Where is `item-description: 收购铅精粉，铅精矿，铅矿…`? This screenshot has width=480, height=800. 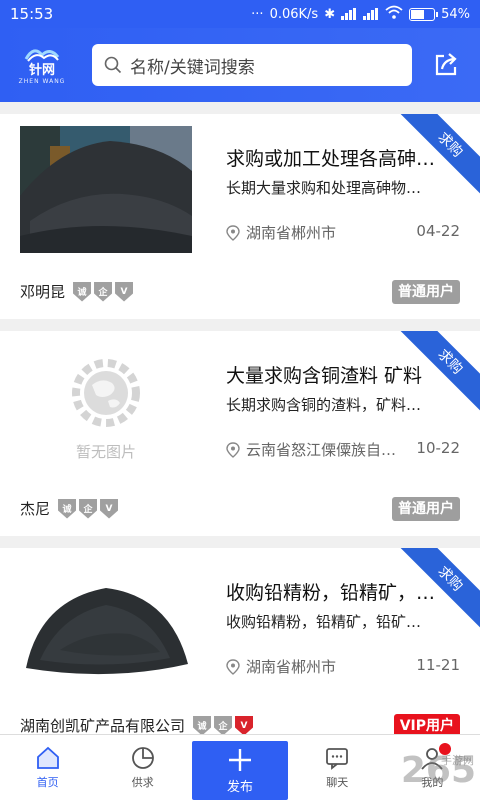 item-description: 收购铅精粉，铅精矿，铅矿… is located at coordinates (324, 622).